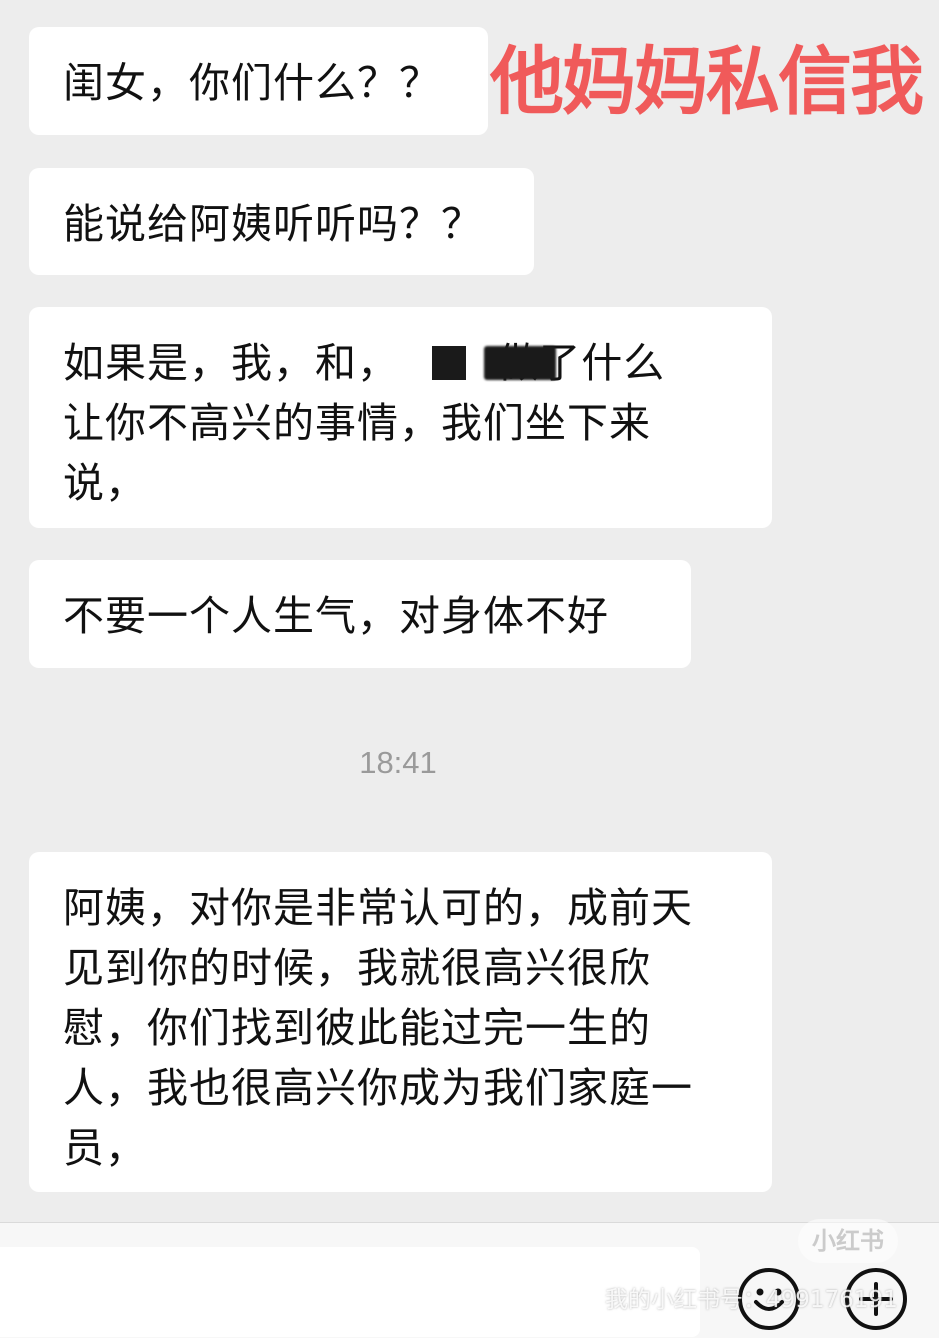  What do you see at coordinates (751, 1300) in the screenshot?
I see `watermark-account-id: 我的小红书号：499176191` at bounding box center [751, 1300].